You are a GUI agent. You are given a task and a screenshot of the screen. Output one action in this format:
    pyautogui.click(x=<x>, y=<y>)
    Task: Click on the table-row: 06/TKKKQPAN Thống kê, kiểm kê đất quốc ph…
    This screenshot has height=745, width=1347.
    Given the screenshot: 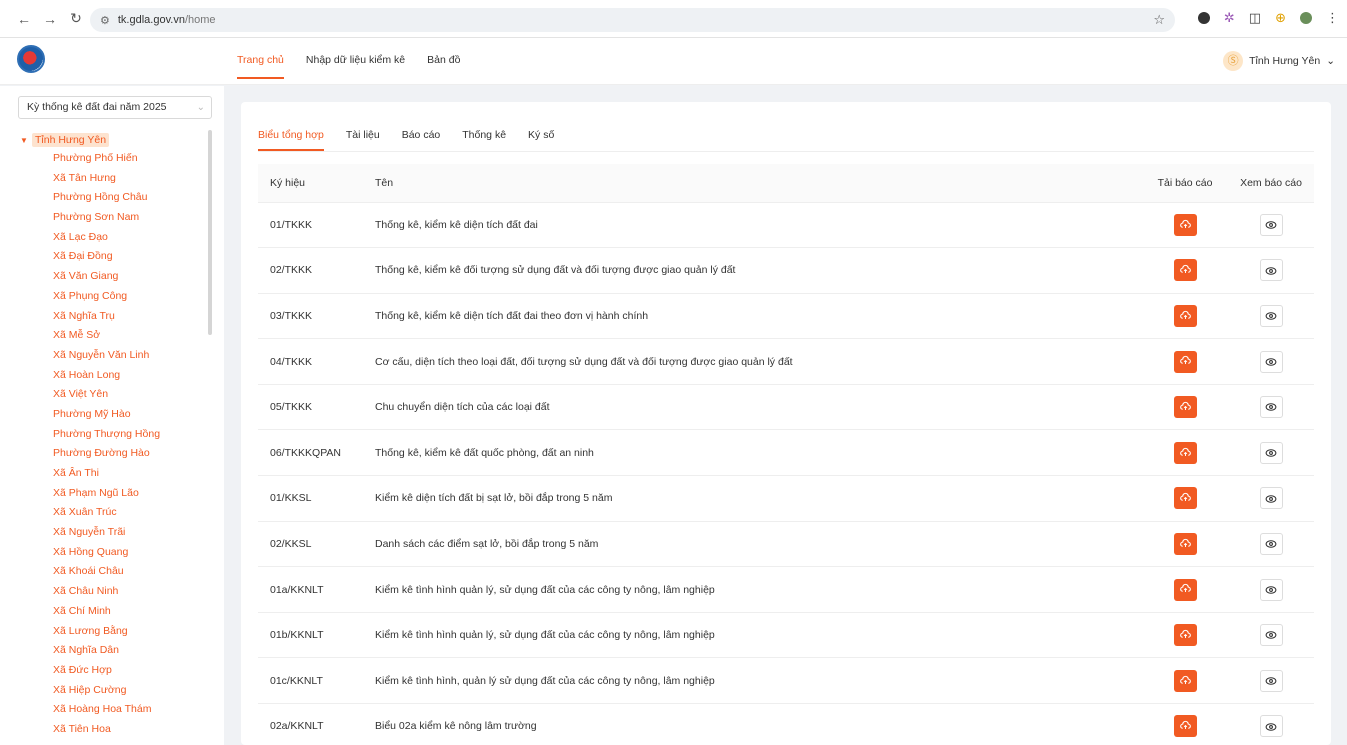 What is the action you would take?
    pyautogui.click(x=786, y=453)
    